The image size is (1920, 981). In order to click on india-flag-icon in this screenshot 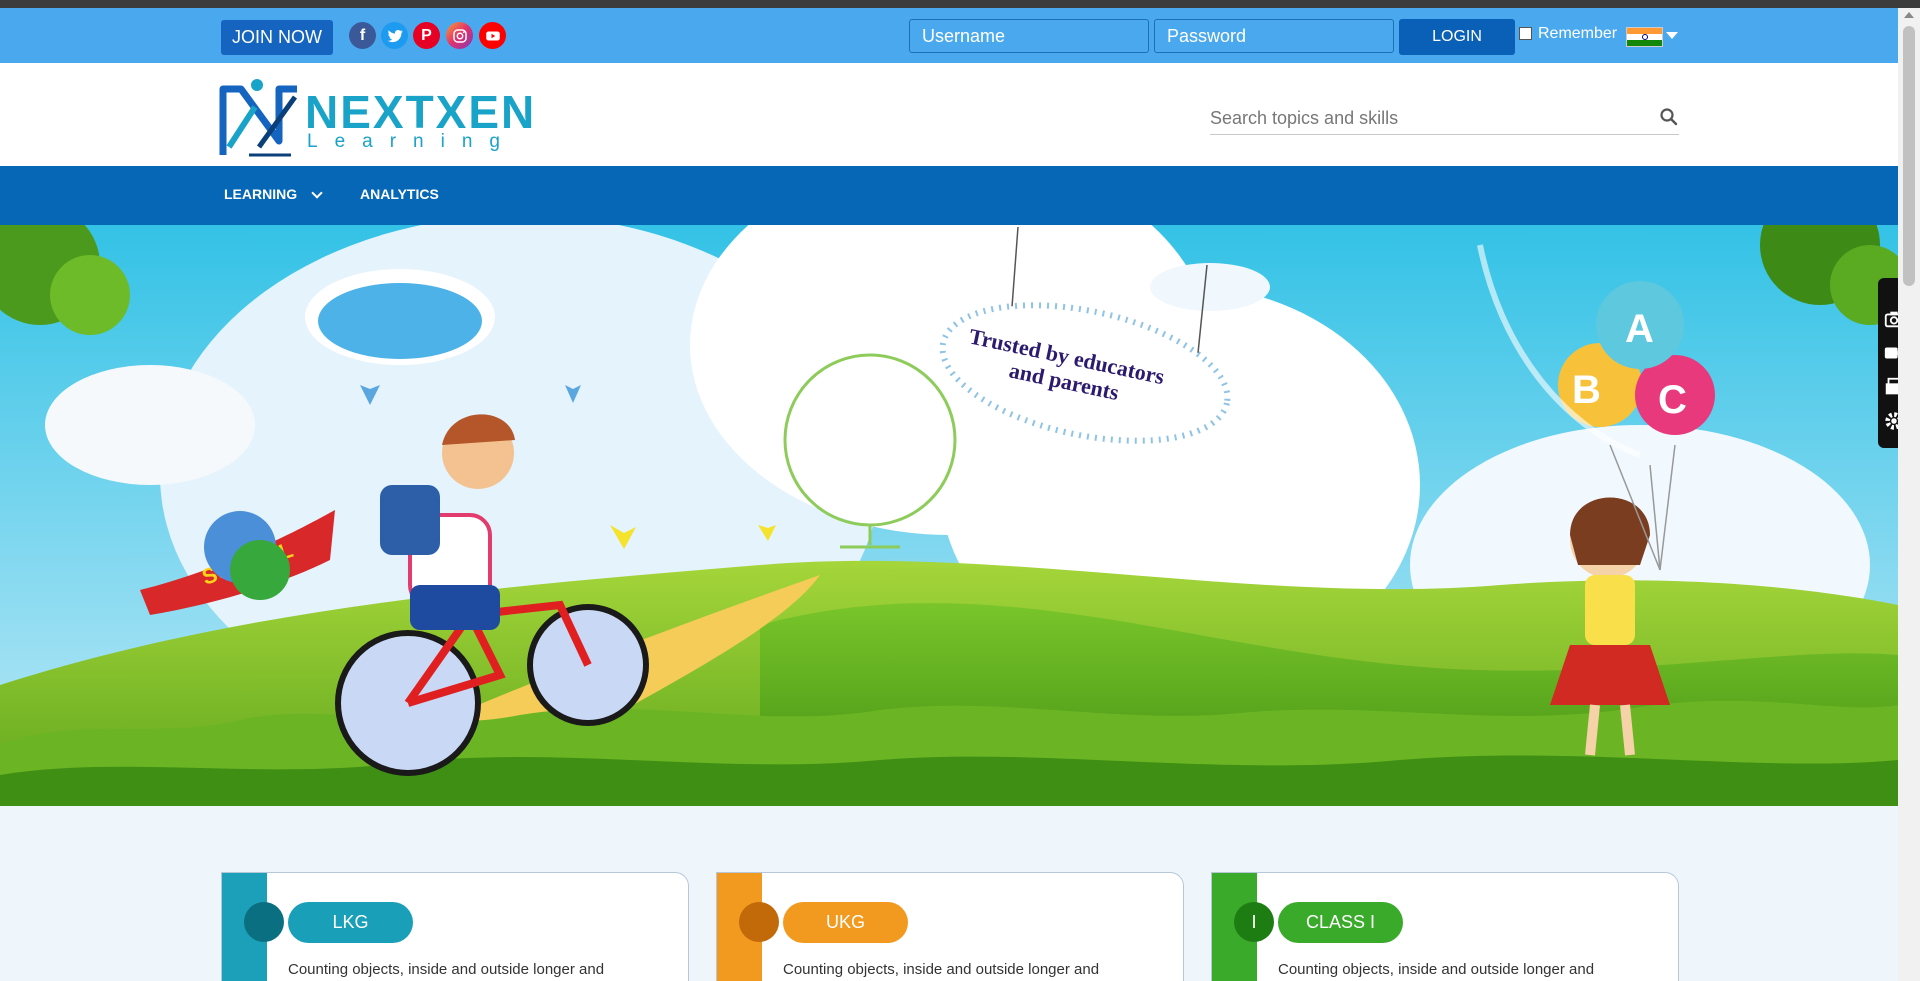, I will do `click(1644, 37)`.